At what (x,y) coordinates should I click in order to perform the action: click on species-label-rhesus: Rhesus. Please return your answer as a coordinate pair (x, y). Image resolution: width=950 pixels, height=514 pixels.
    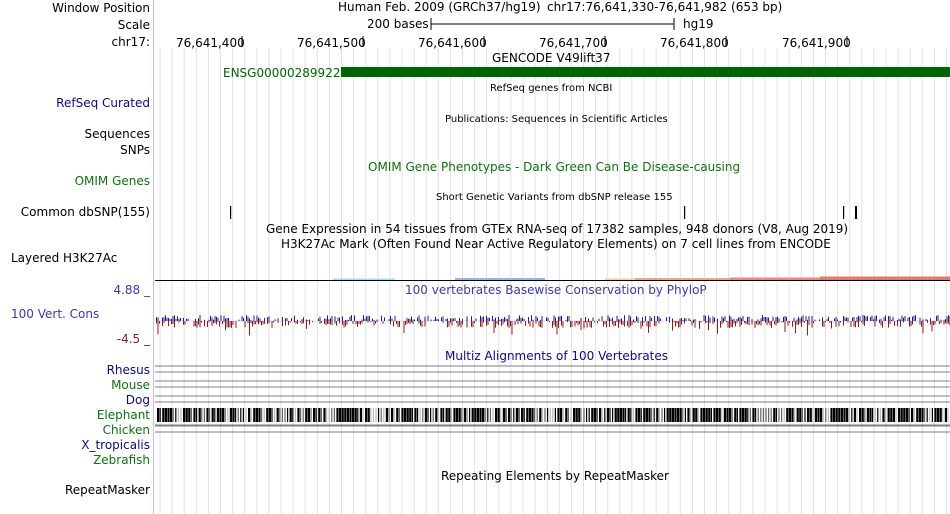
    Looking at the image, I should click on (76, 370).